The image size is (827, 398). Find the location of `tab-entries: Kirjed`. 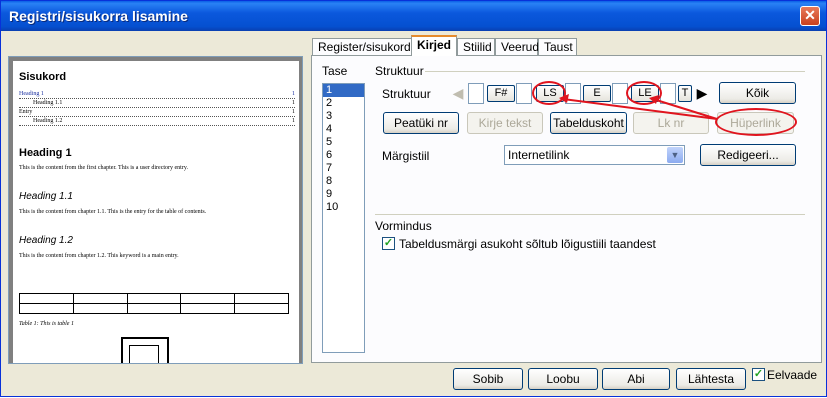

tab-entries: Kirjed is located at coordinates (434, 45).